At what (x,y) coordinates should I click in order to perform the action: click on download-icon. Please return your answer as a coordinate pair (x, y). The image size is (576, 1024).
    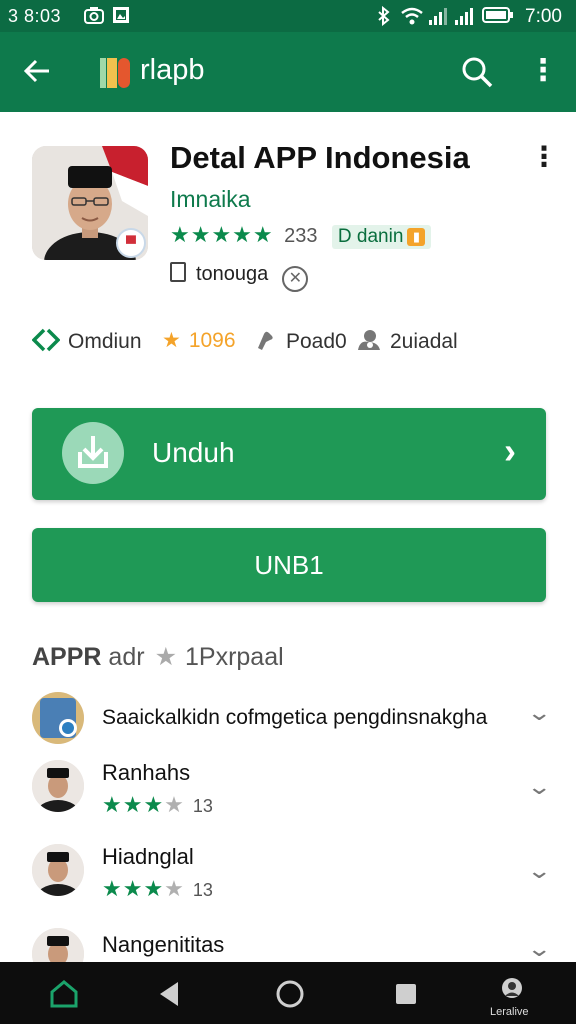
    Looking at the image, I should click on (93, 453).